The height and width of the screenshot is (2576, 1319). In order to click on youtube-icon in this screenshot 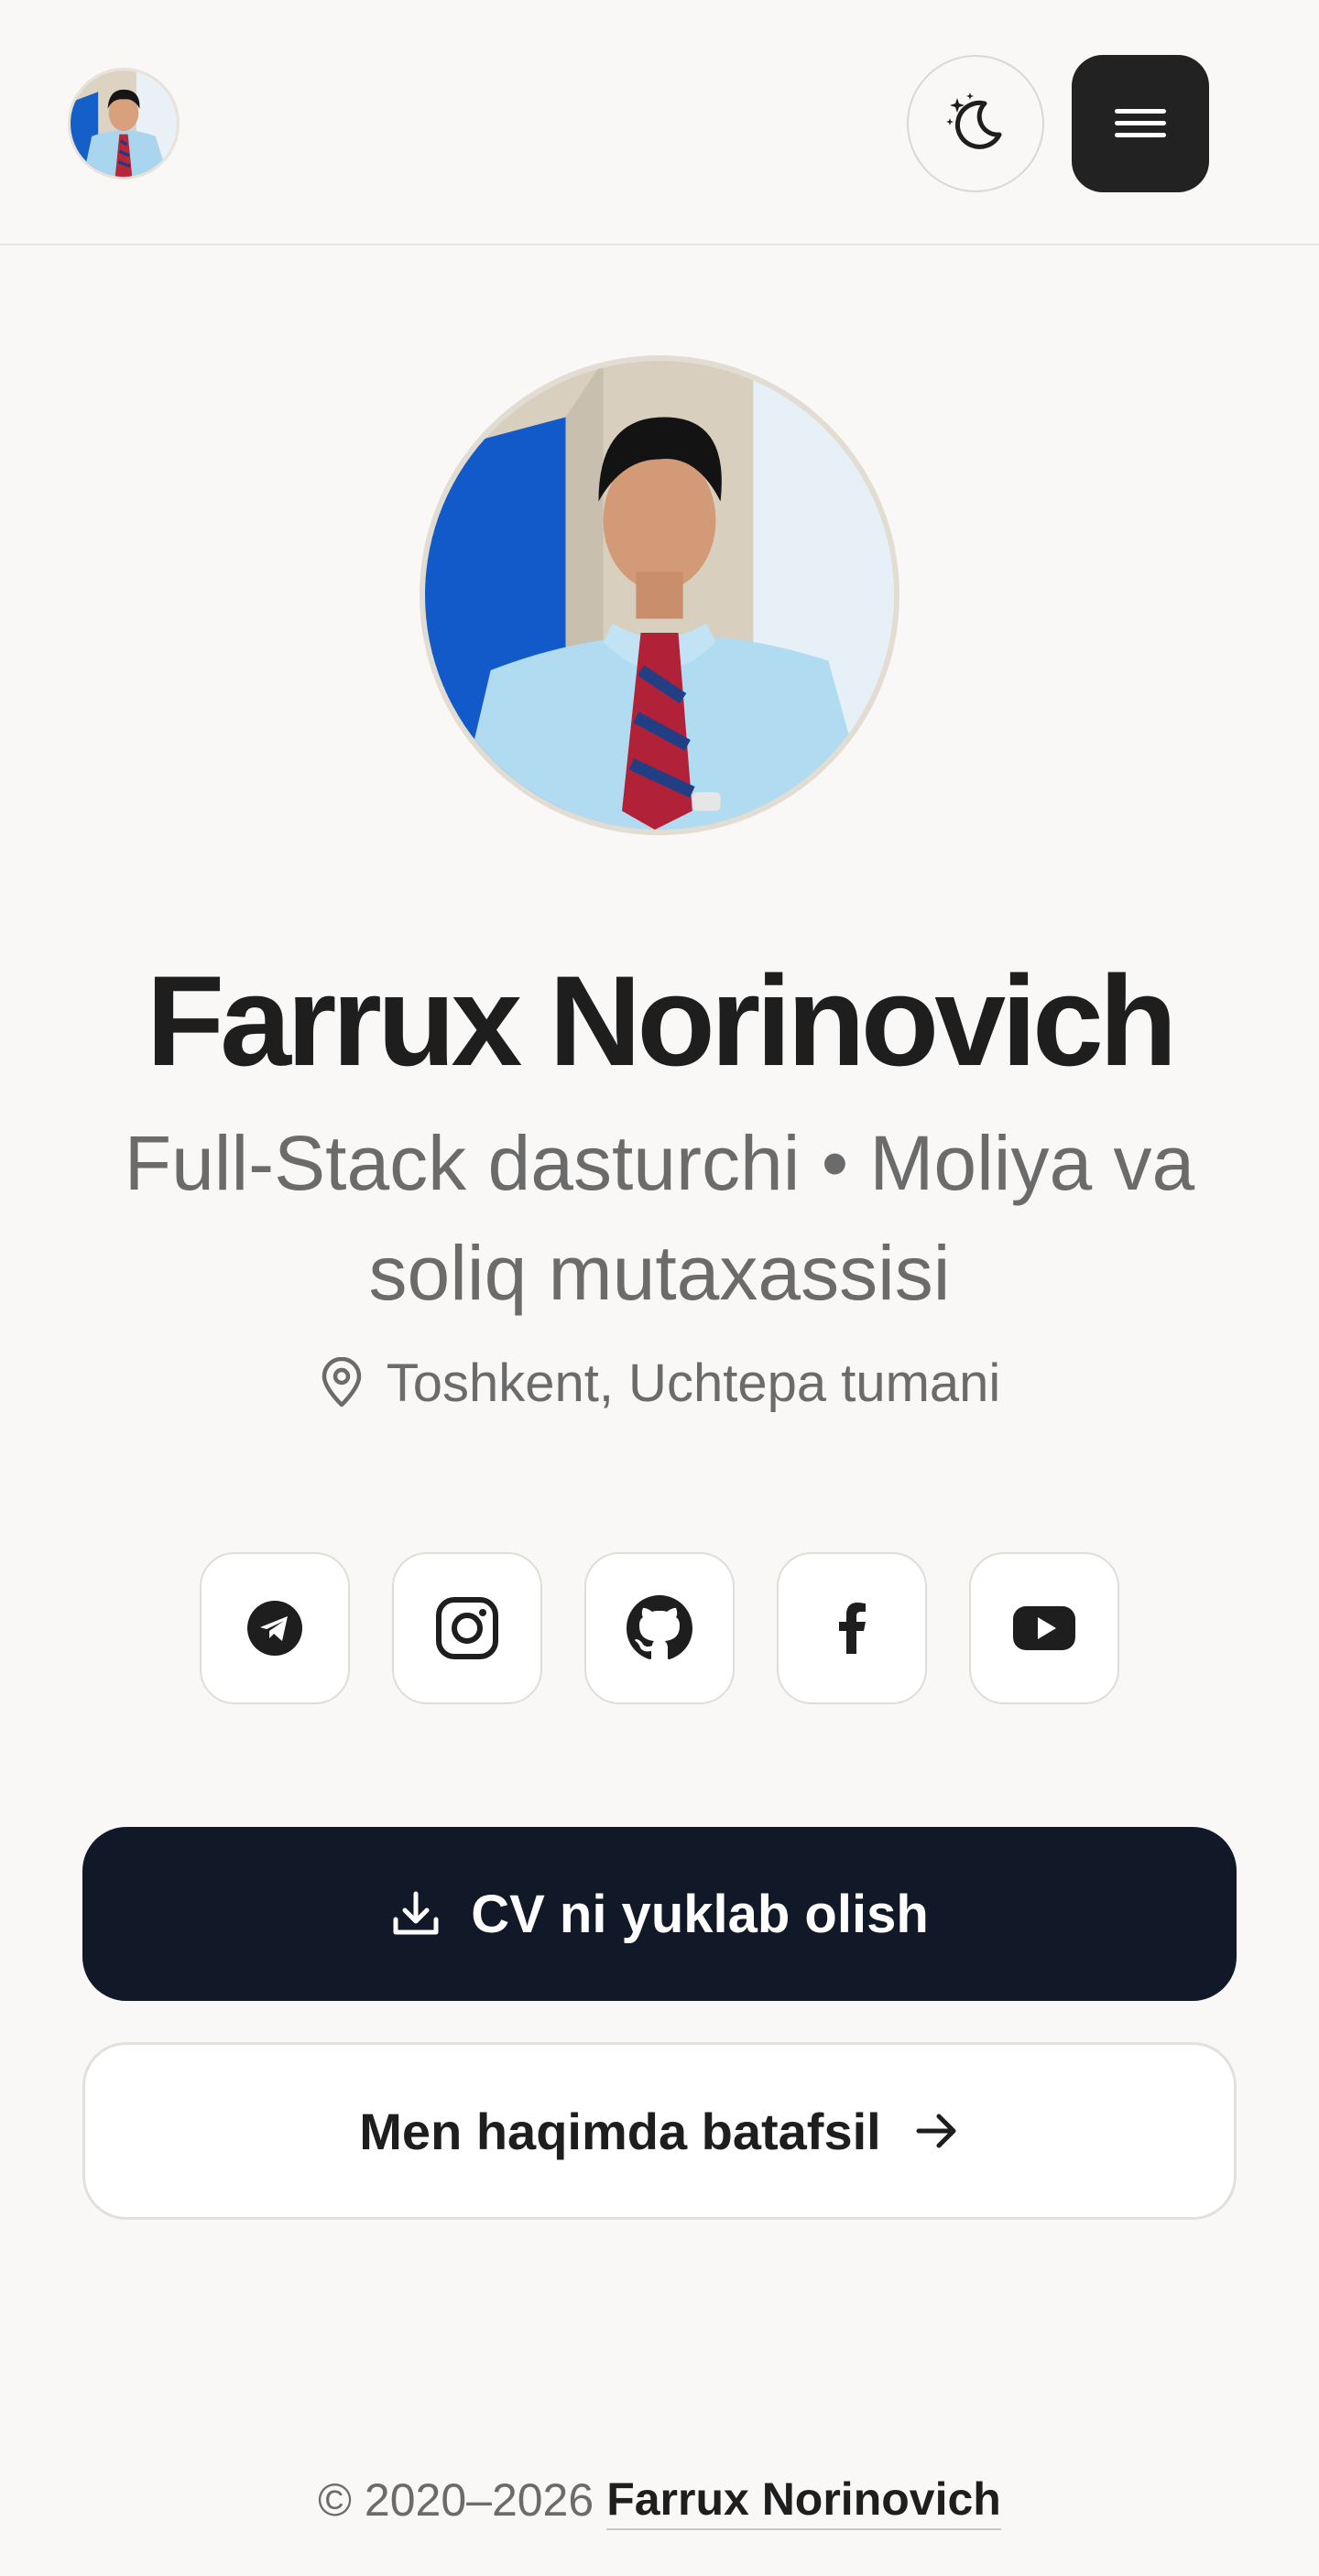, I will do `click(1044, 1628)`.